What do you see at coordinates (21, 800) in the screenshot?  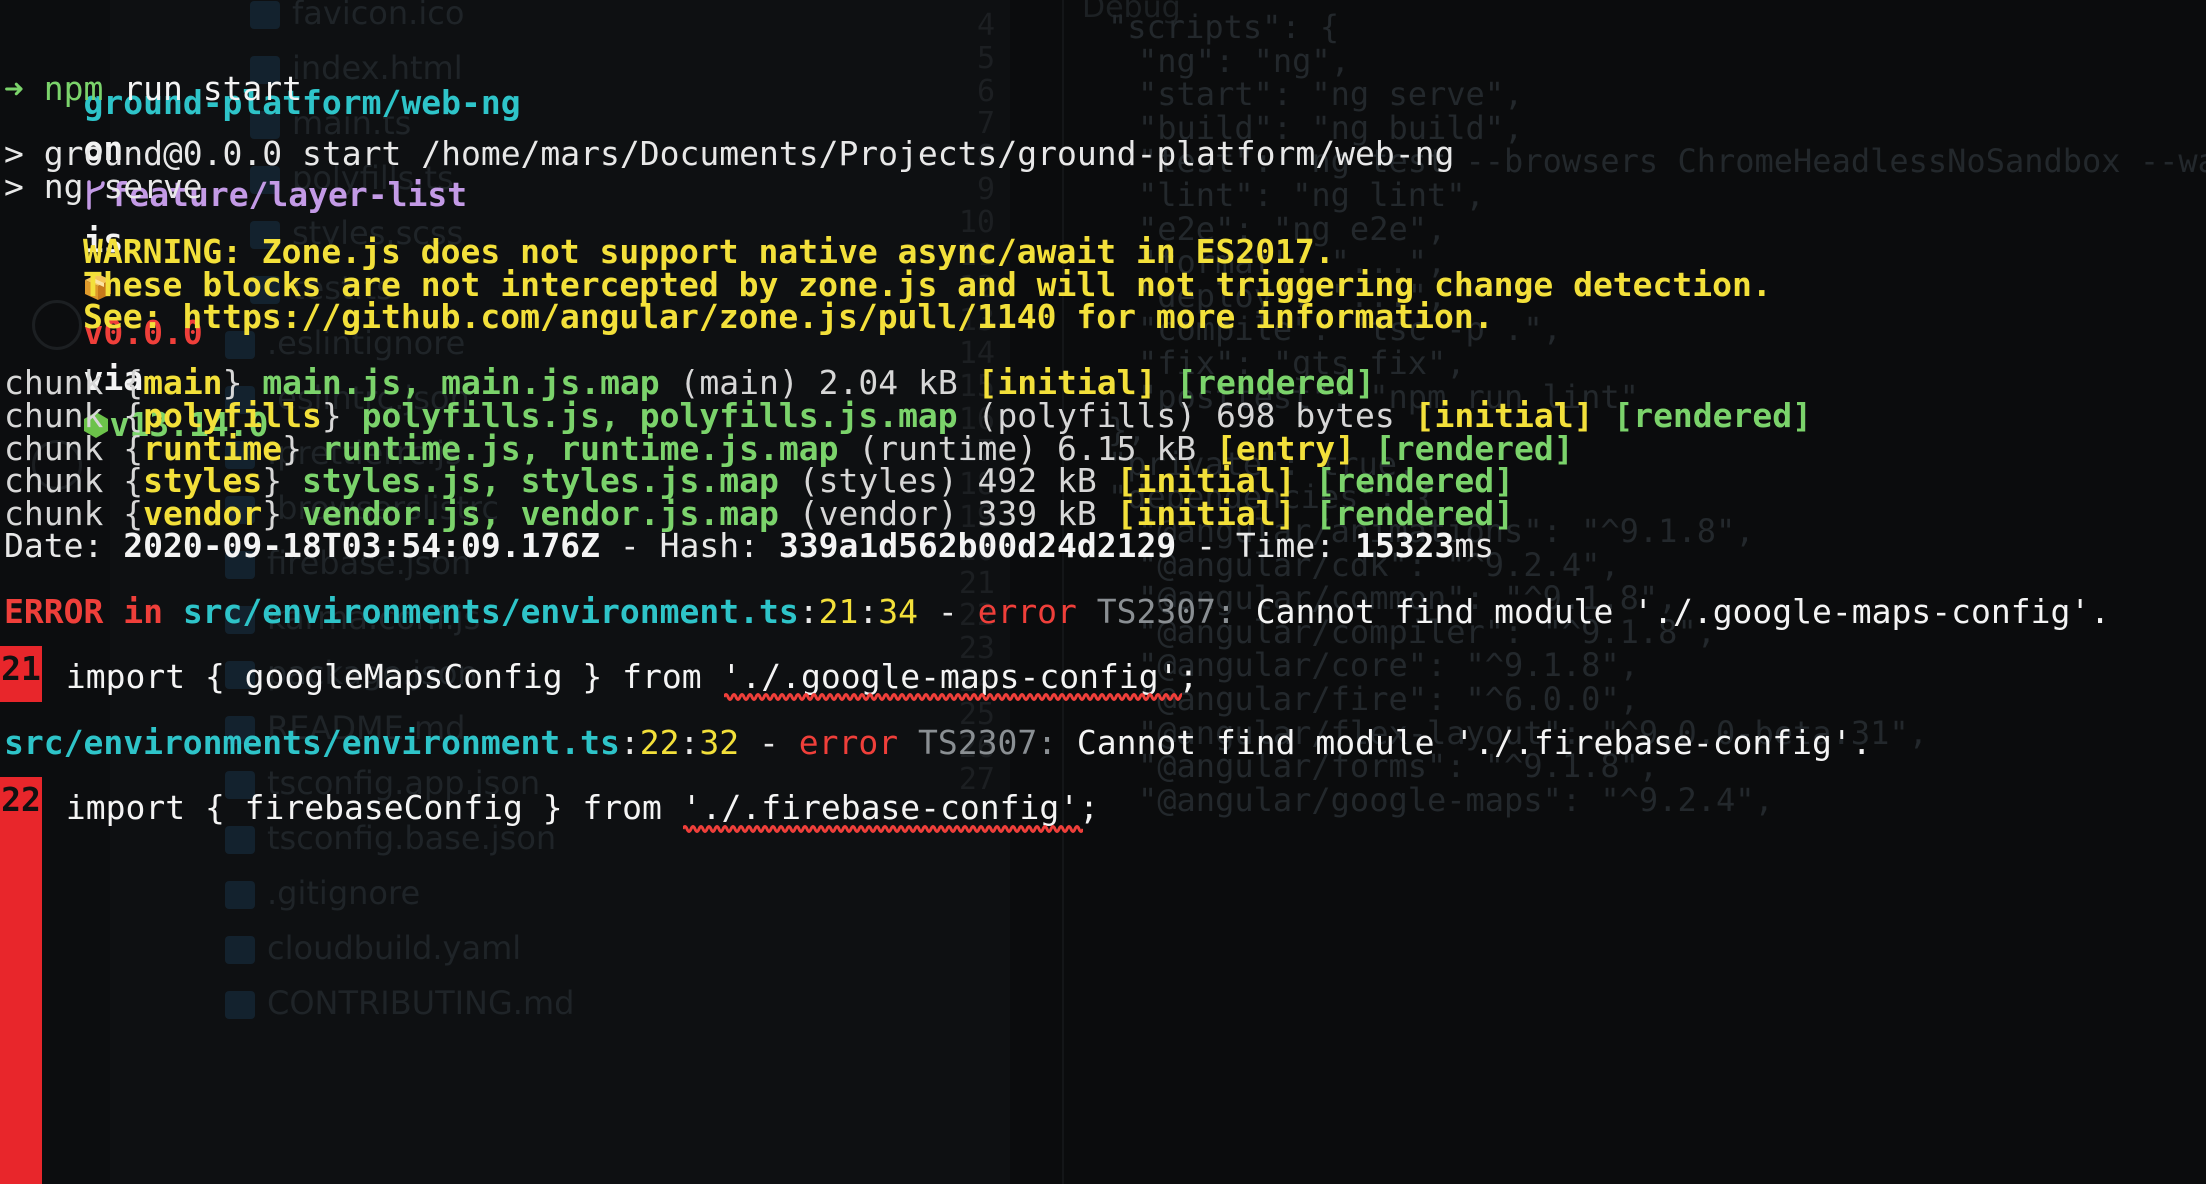 I see `error-gutter-number: 22` at bounding box center [21, 800].